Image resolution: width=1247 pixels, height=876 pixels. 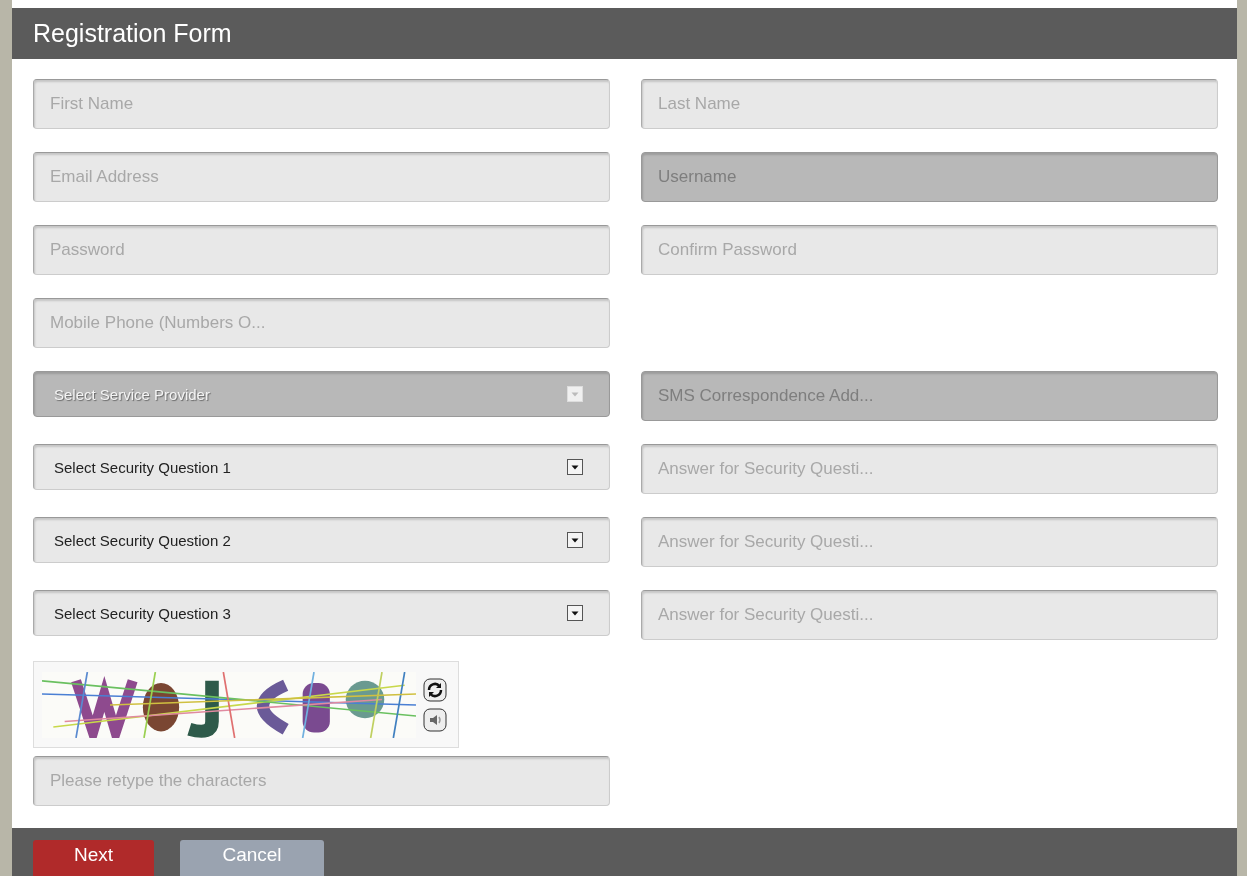 What do you see at coordinates (321, 250) in the screenshot?
I see `text-field: Password` at bounding box center [321, 250].